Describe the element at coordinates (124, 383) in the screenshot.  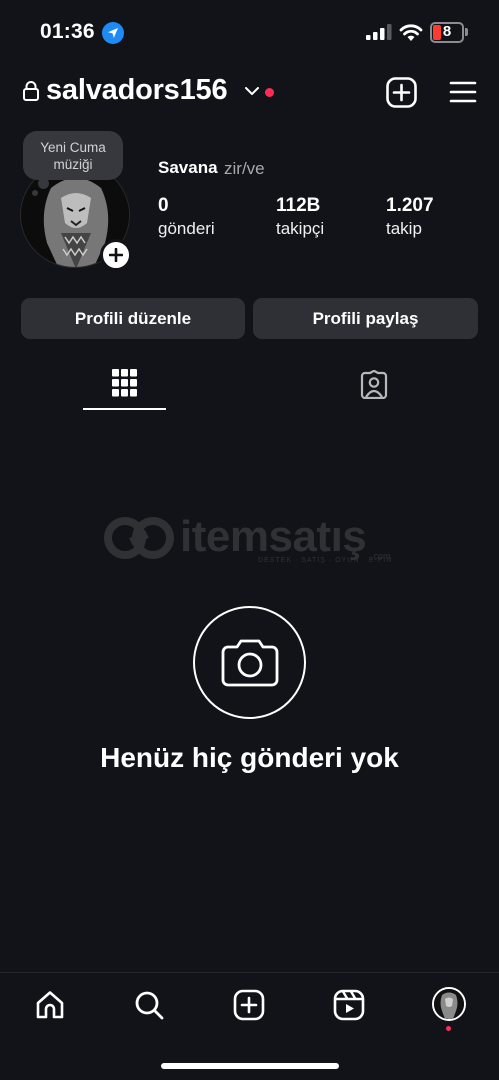
I see `posts-grid-tab-icon` at that location.